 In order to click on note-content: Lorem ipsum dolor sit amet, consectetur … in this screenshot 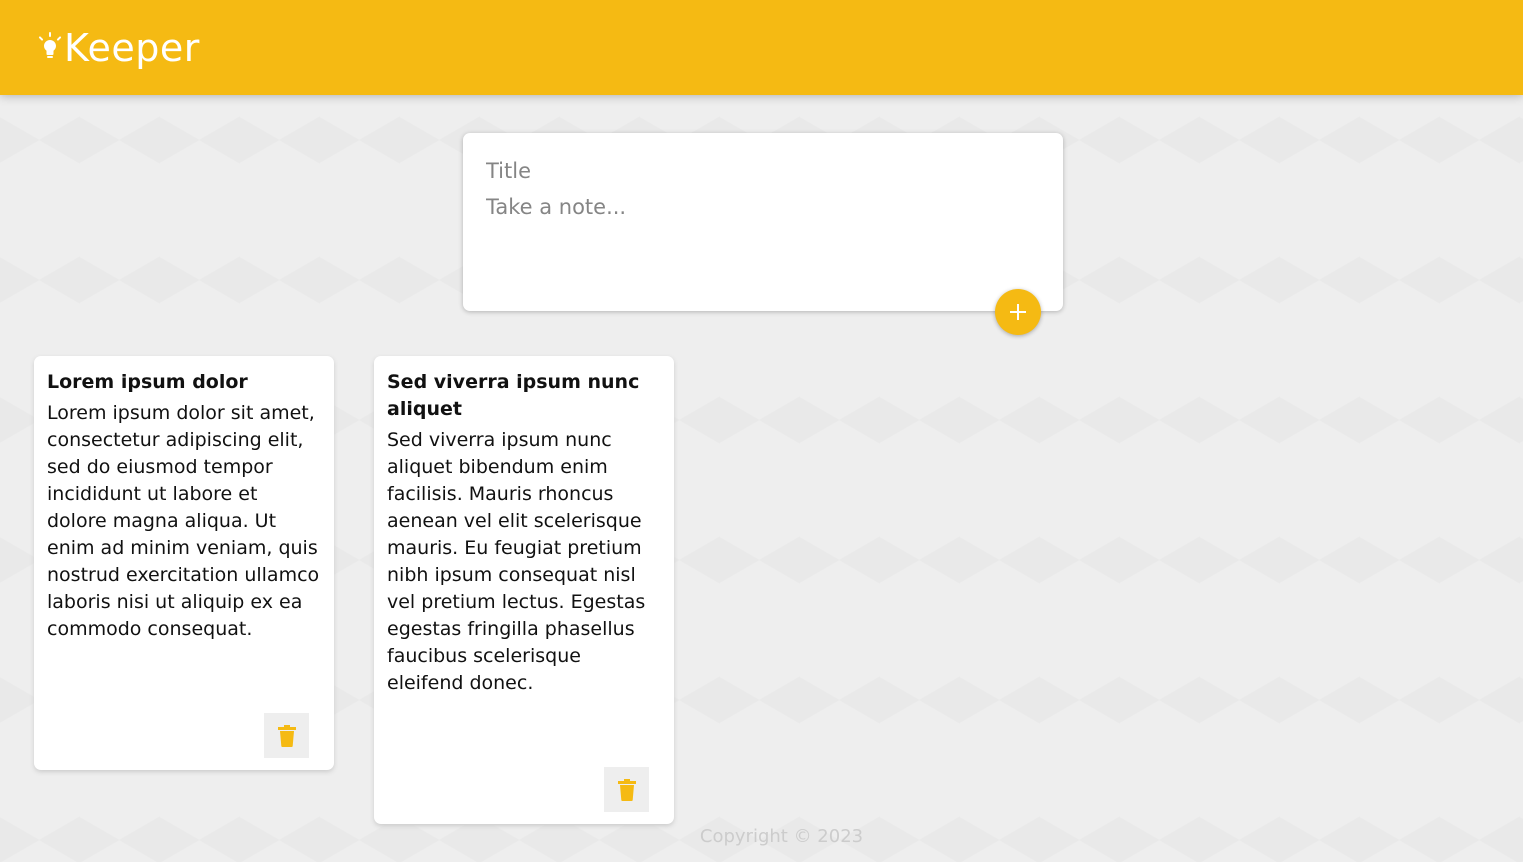, I will do `click(183, 521)`.